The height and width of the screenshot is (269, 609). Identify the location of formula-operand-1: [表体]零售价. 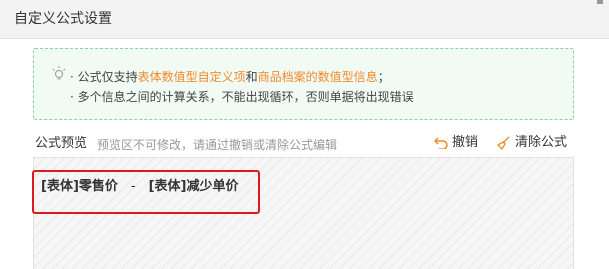
(79, 186).